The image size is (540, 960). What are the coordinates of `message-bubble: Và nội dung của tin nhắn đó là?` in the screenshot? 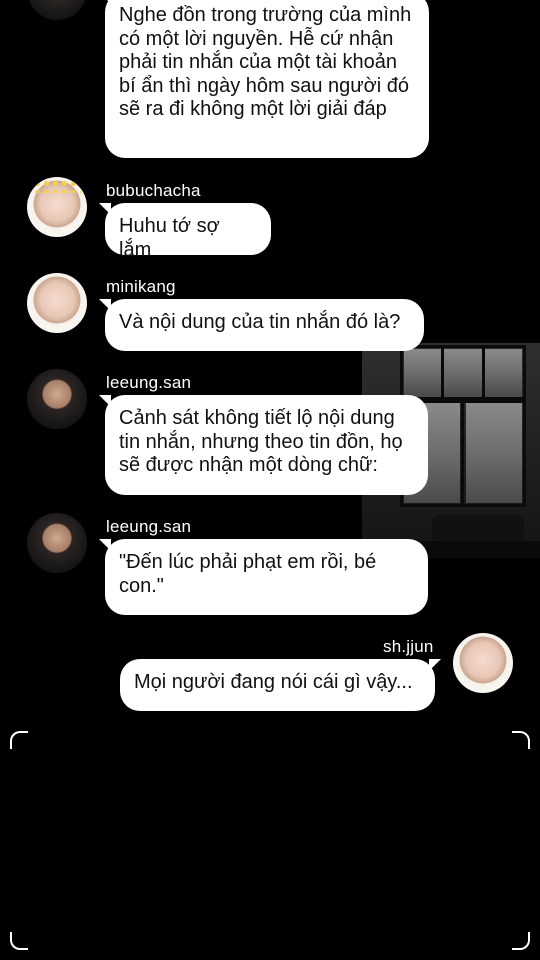 It's located at (261, 325).